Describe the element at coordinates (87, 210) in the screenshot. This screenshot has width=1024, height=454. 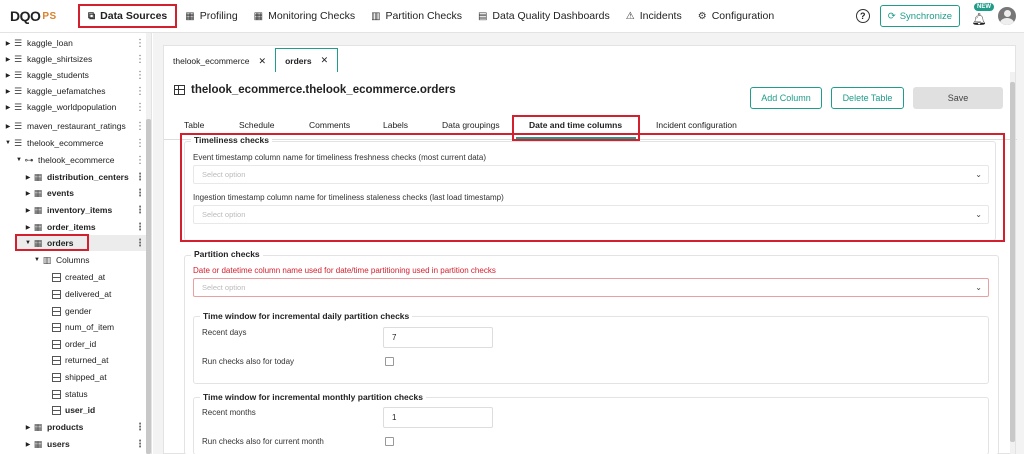
I see `tree-item: ▶ ▦ inventory_items ⋮` at that location.